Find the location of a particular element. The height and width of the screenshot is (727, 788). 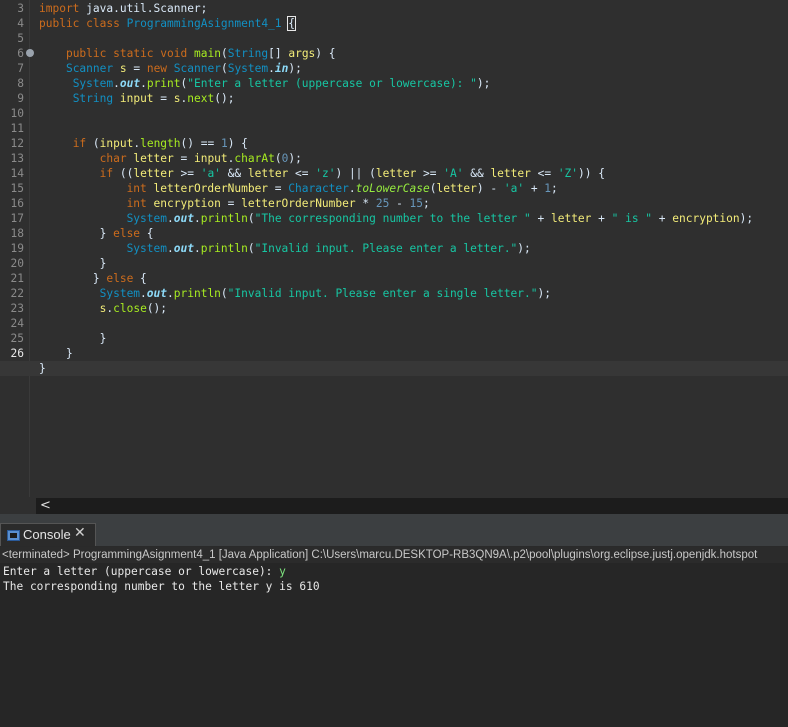

code-token: && is located at coordinates (477, 173).